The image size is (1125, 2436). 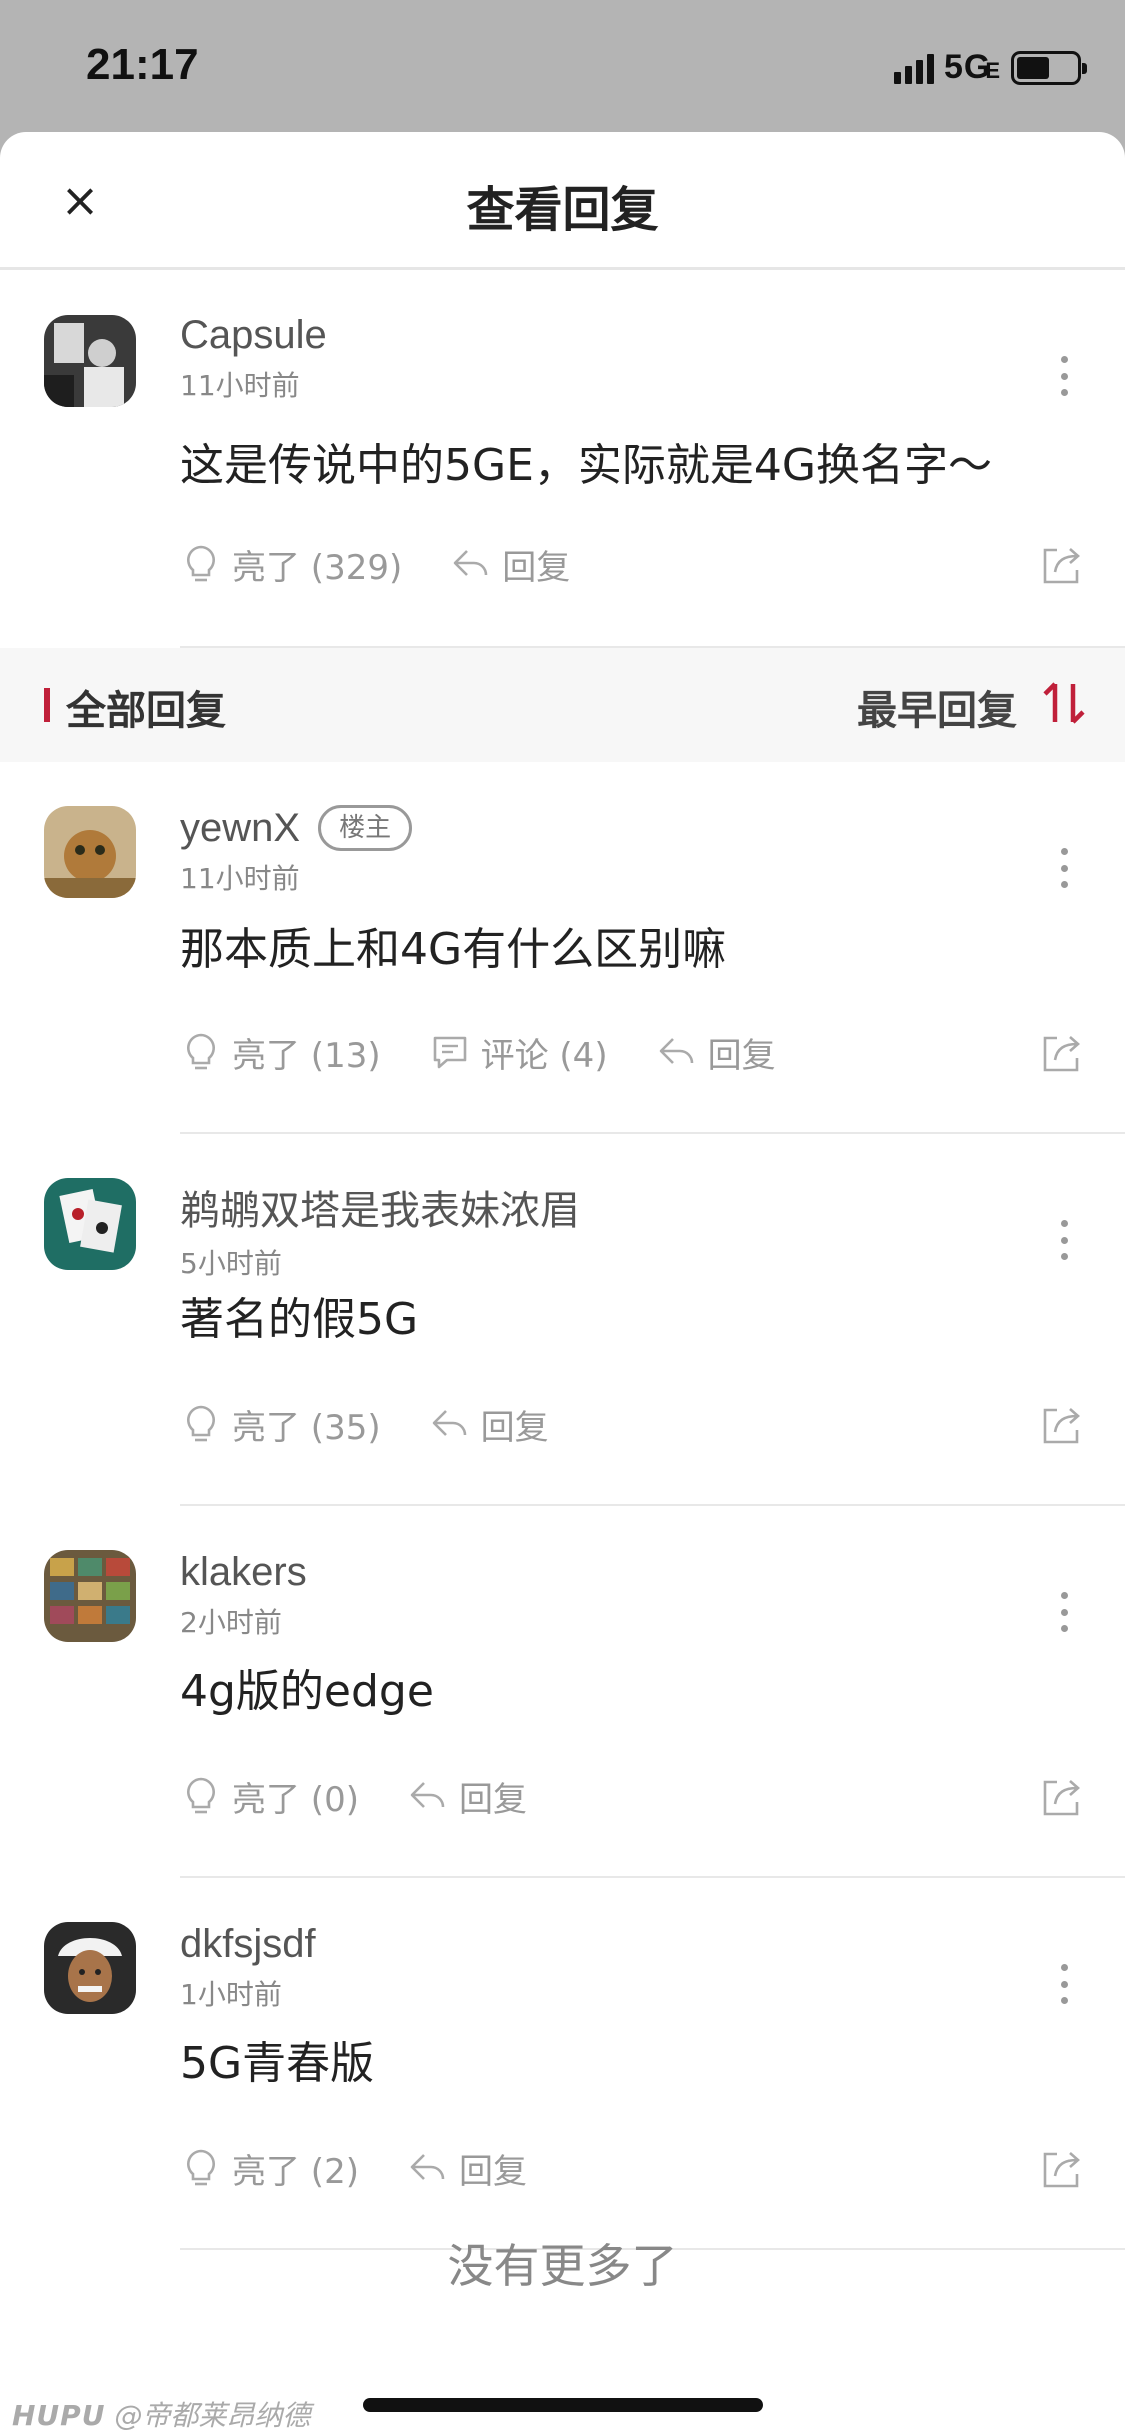 I want to click on comment-content: 5G青春版, so click(x=277, y=2063).